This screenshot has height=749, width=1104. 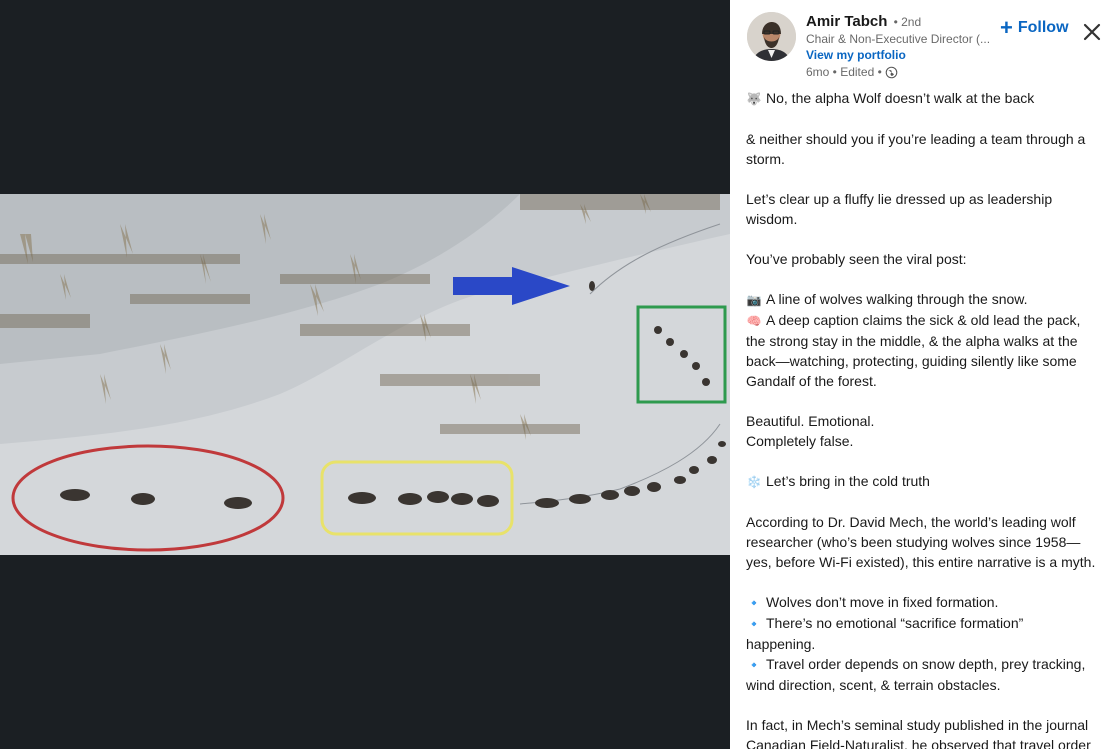 I want to click on author-name: Amir Tabch • 2nd, so click(x=863, y=21).